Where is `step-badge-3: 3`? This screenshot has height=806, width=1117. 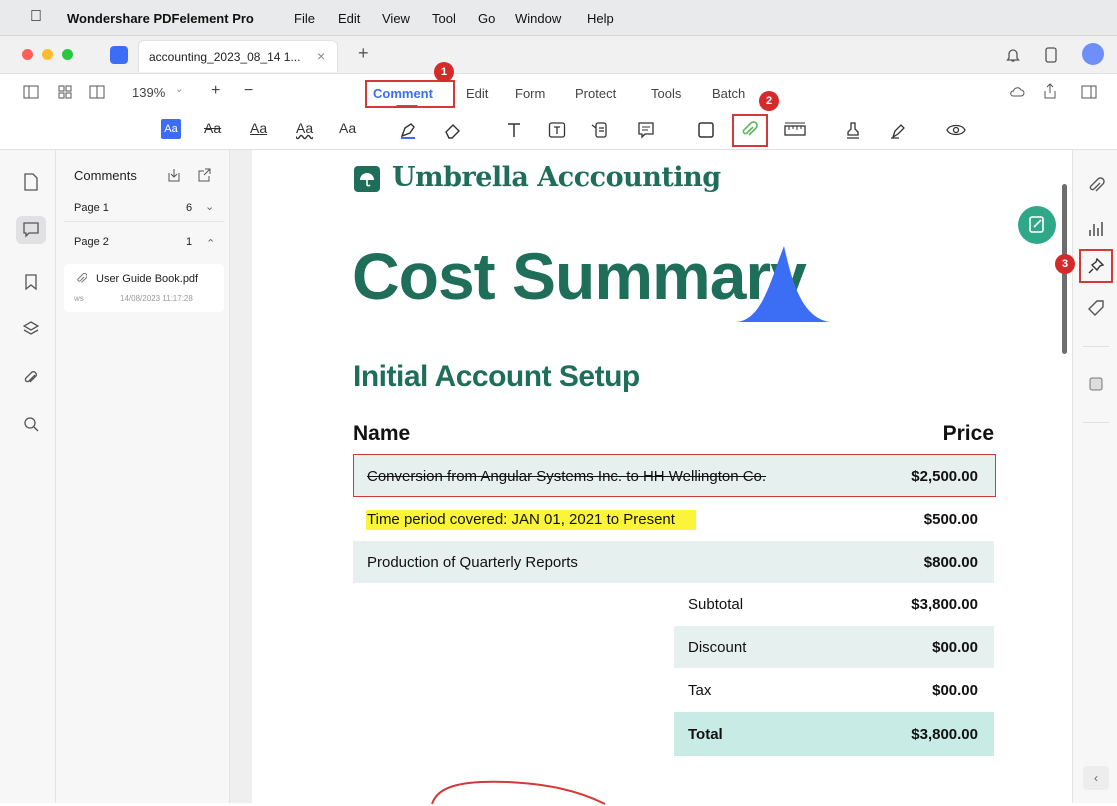 step-badge-3: 3 is located at coordinates (1065, 264).